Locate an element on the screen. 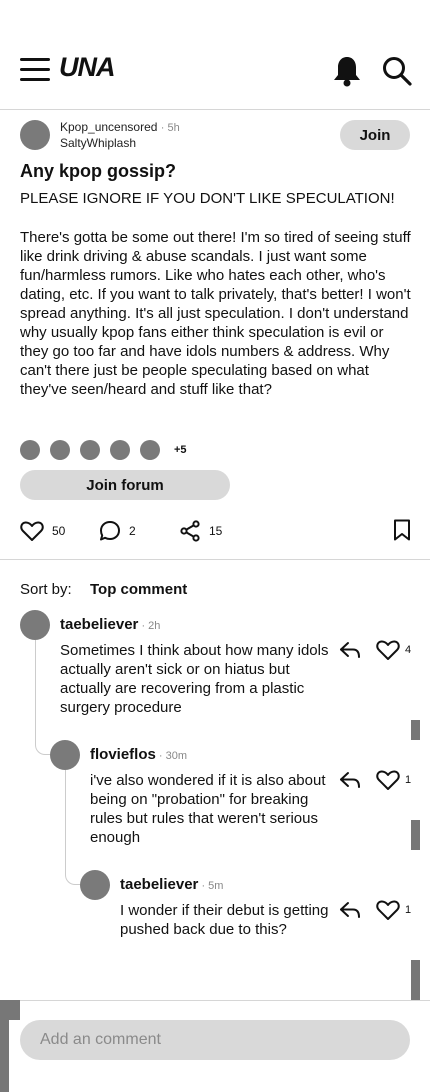 This screenshot has height=1092, width=430. share-count: 15 is located at coordinates (216, 531).